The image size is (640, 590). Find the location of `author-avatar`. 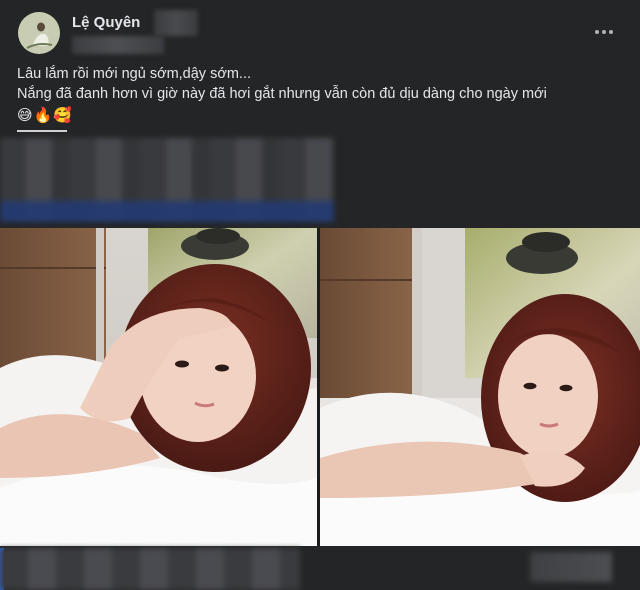

author-avatar is located at coordinates (39, 33).